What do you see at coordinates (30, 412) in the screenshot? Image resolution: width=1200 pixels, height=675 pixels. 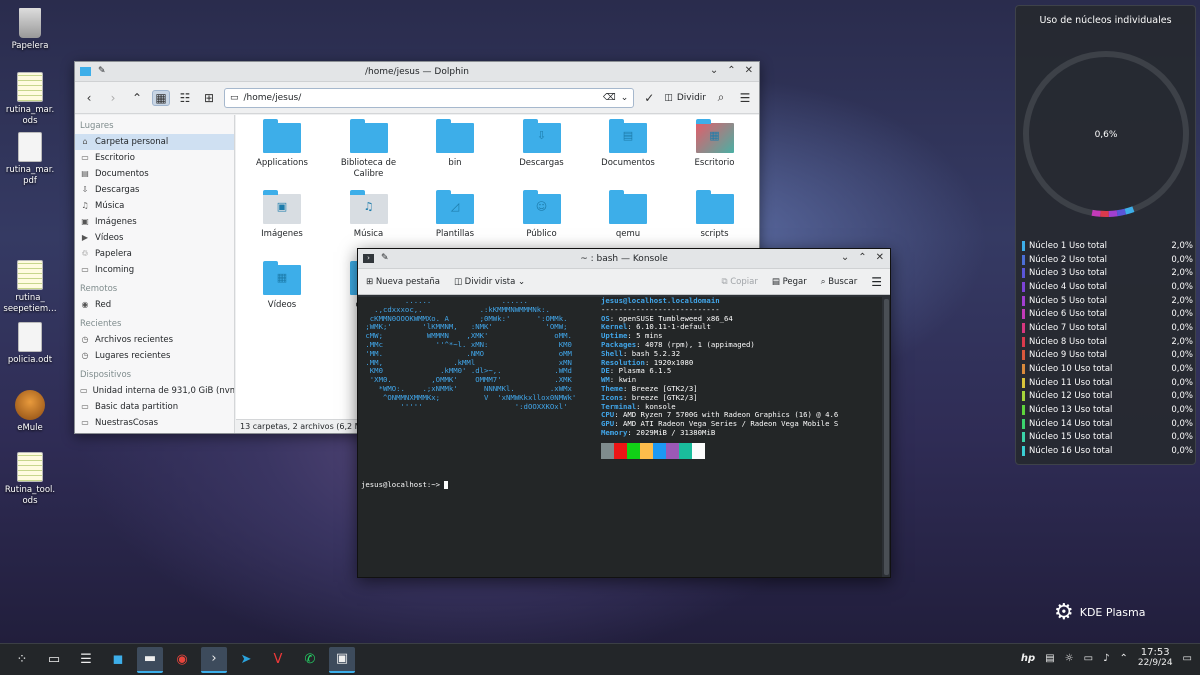 I see `desktop-icon: eMule` at bounding box center [30, 412].